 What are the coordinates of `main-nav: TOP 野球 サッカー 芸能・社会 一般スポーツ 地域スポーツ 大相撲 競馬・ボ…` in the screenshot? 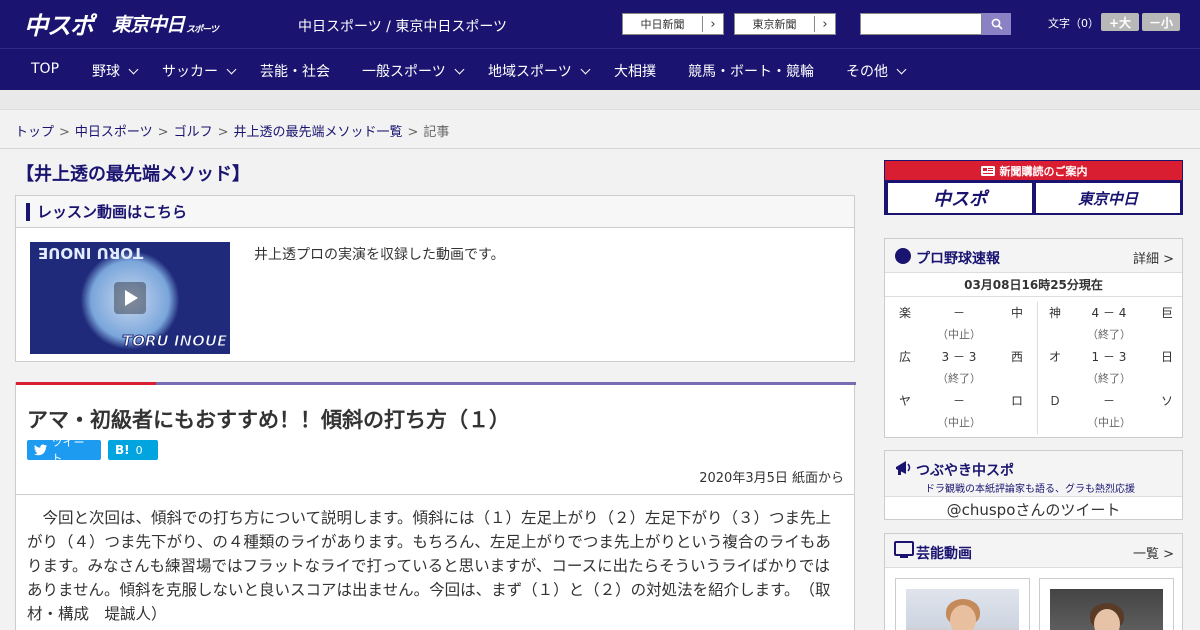 It's located at (600, 69).